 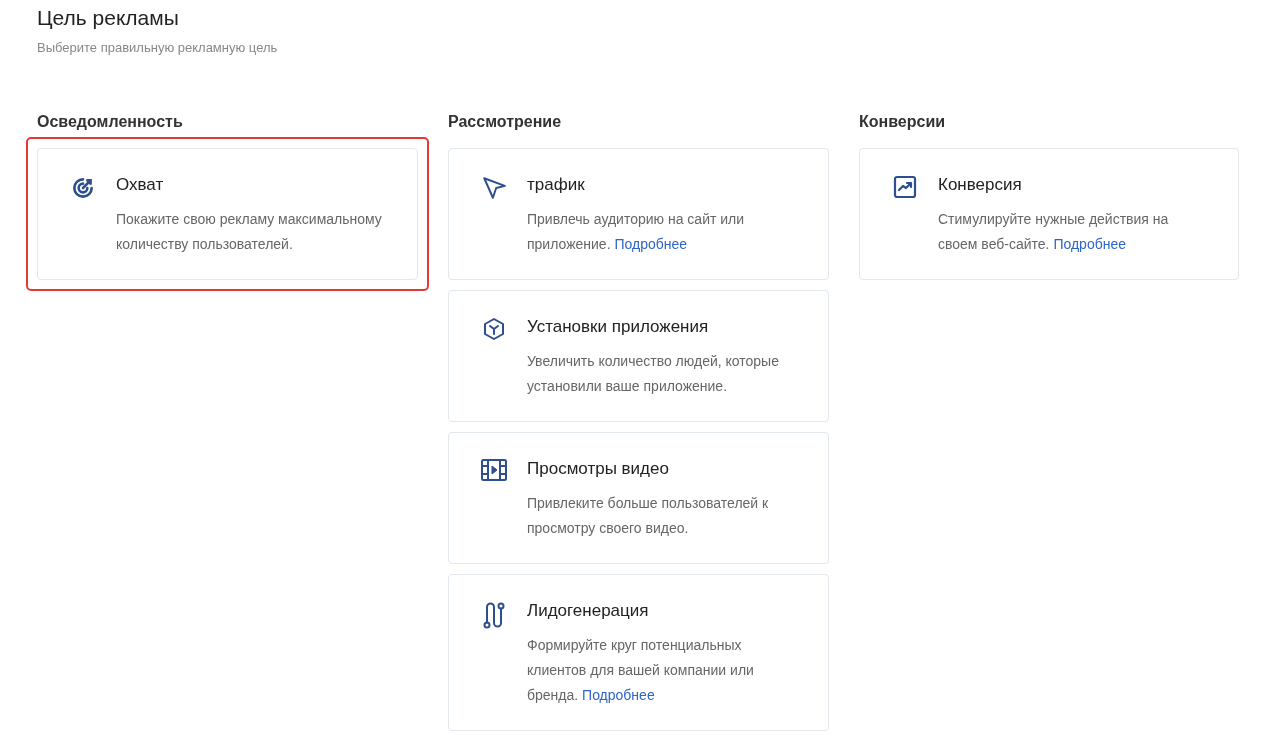 What do you see at coordinates (108, 18) in the screenshot?
I see `page-title: Цель рекламы` at bounding box center [108, 18].